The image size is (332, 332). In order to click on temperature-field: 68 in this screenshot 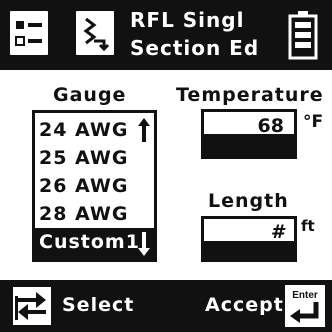, I will do `click(249, 134)`.